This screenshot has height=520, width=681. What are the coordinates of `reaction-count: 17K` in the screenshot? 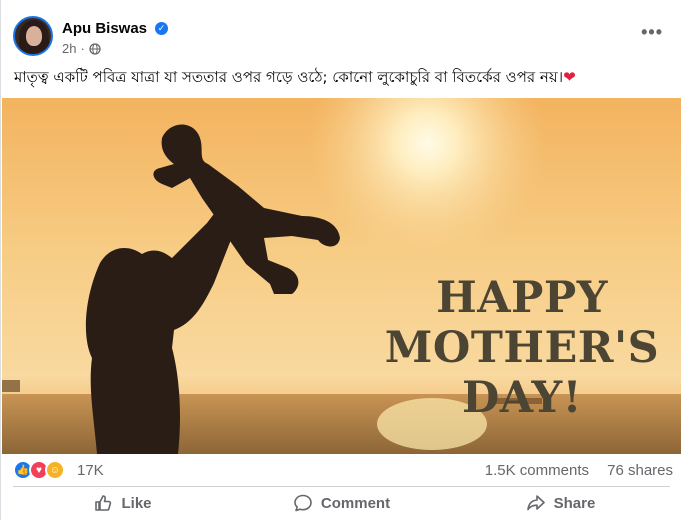 It's located at (90, 470).